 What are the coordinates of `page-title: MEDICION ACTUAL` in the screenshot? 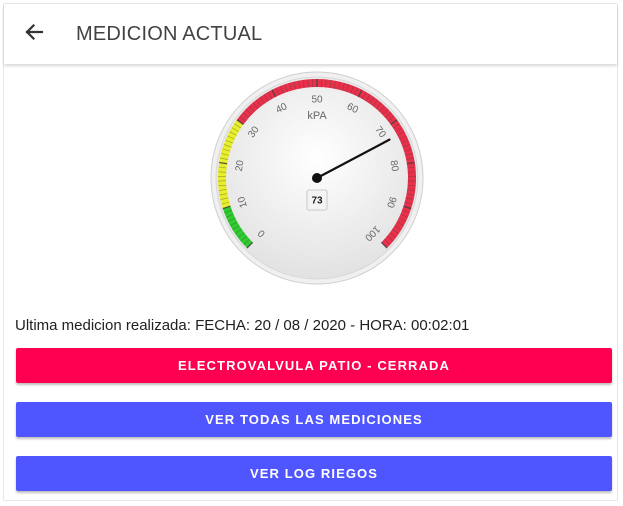 It's located at (169, 34).